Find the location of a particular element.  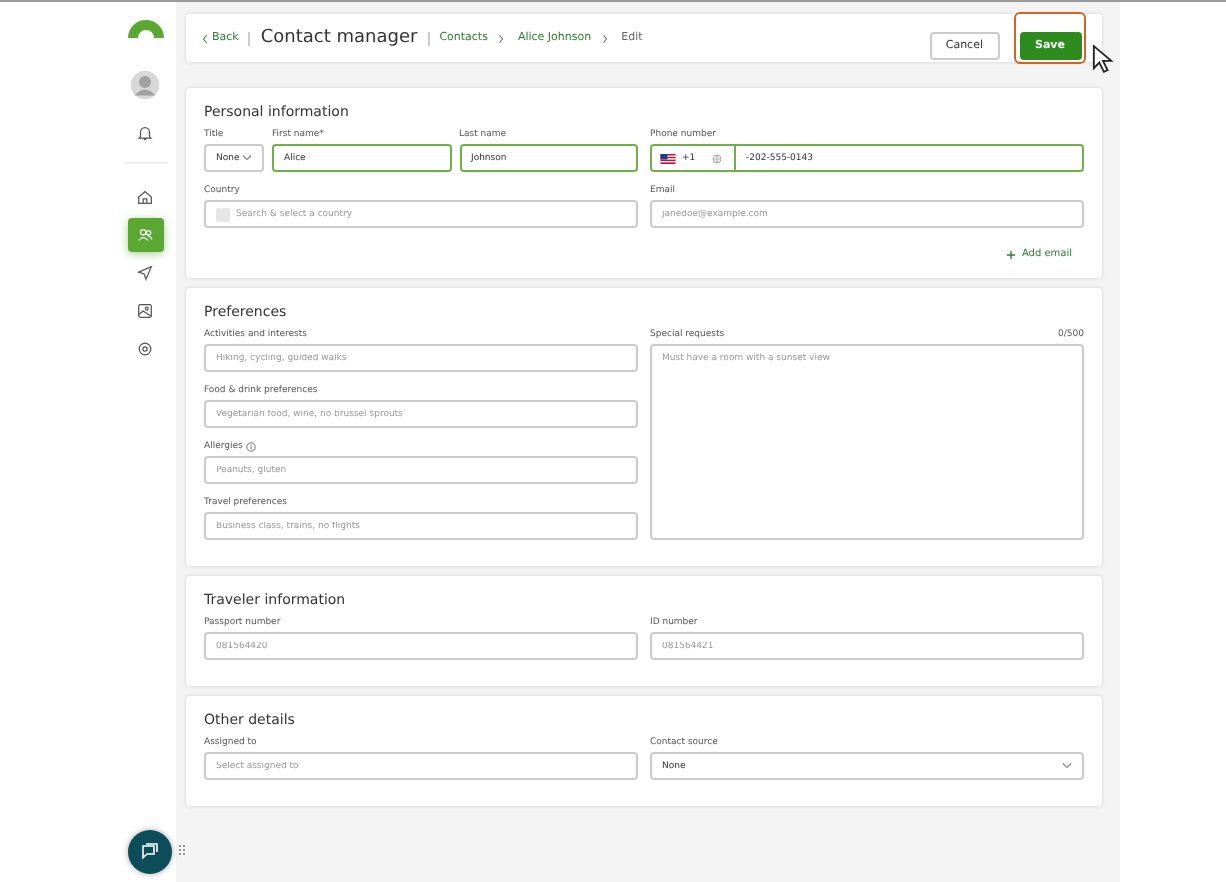

send-icon is located at coordinates (145, 273).